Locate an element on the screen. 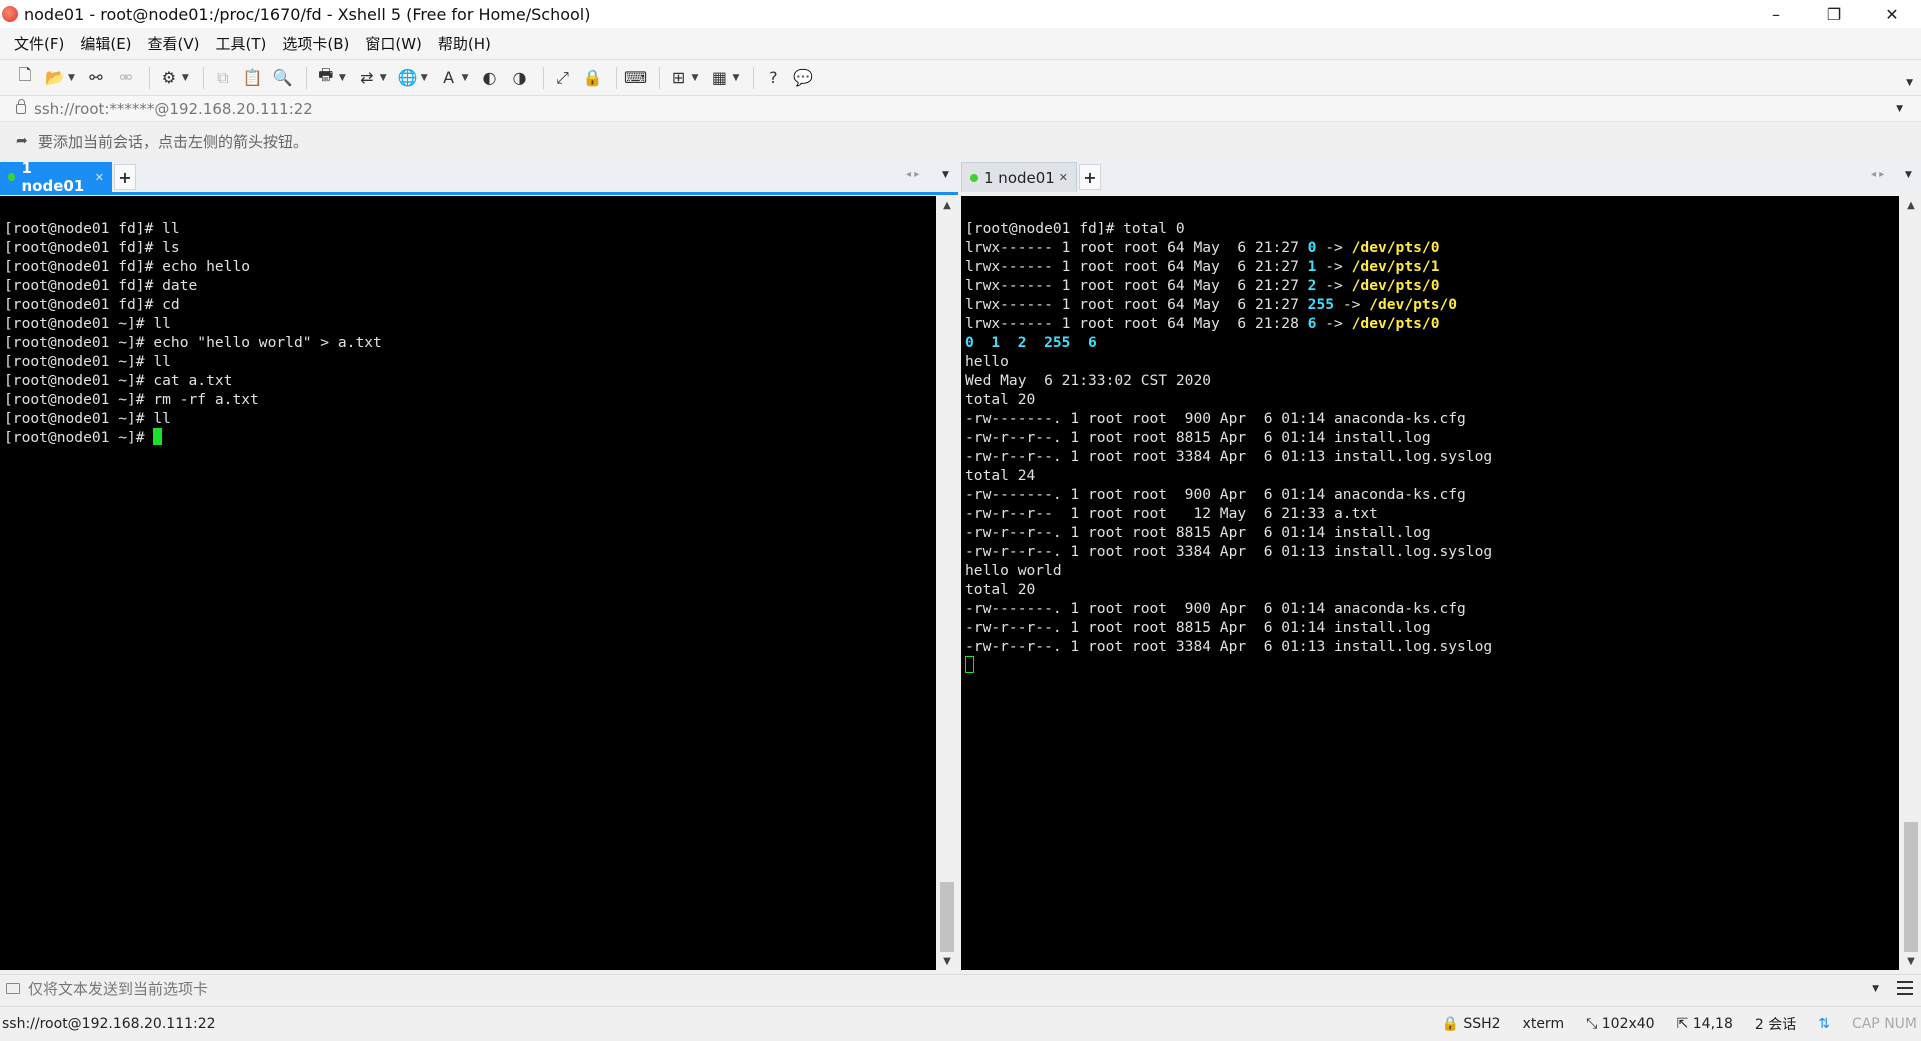 The width and height of the screenshot is (1921, 1041). globe-dropdown-icon: ▼ is located at coordinates (424, 78).